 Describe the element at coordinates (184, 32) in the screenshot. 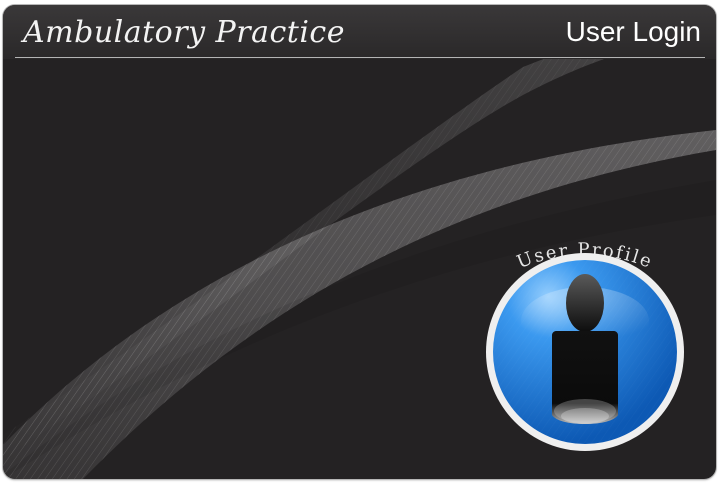

I see `app-title: Ambulatory Practice` at that location.